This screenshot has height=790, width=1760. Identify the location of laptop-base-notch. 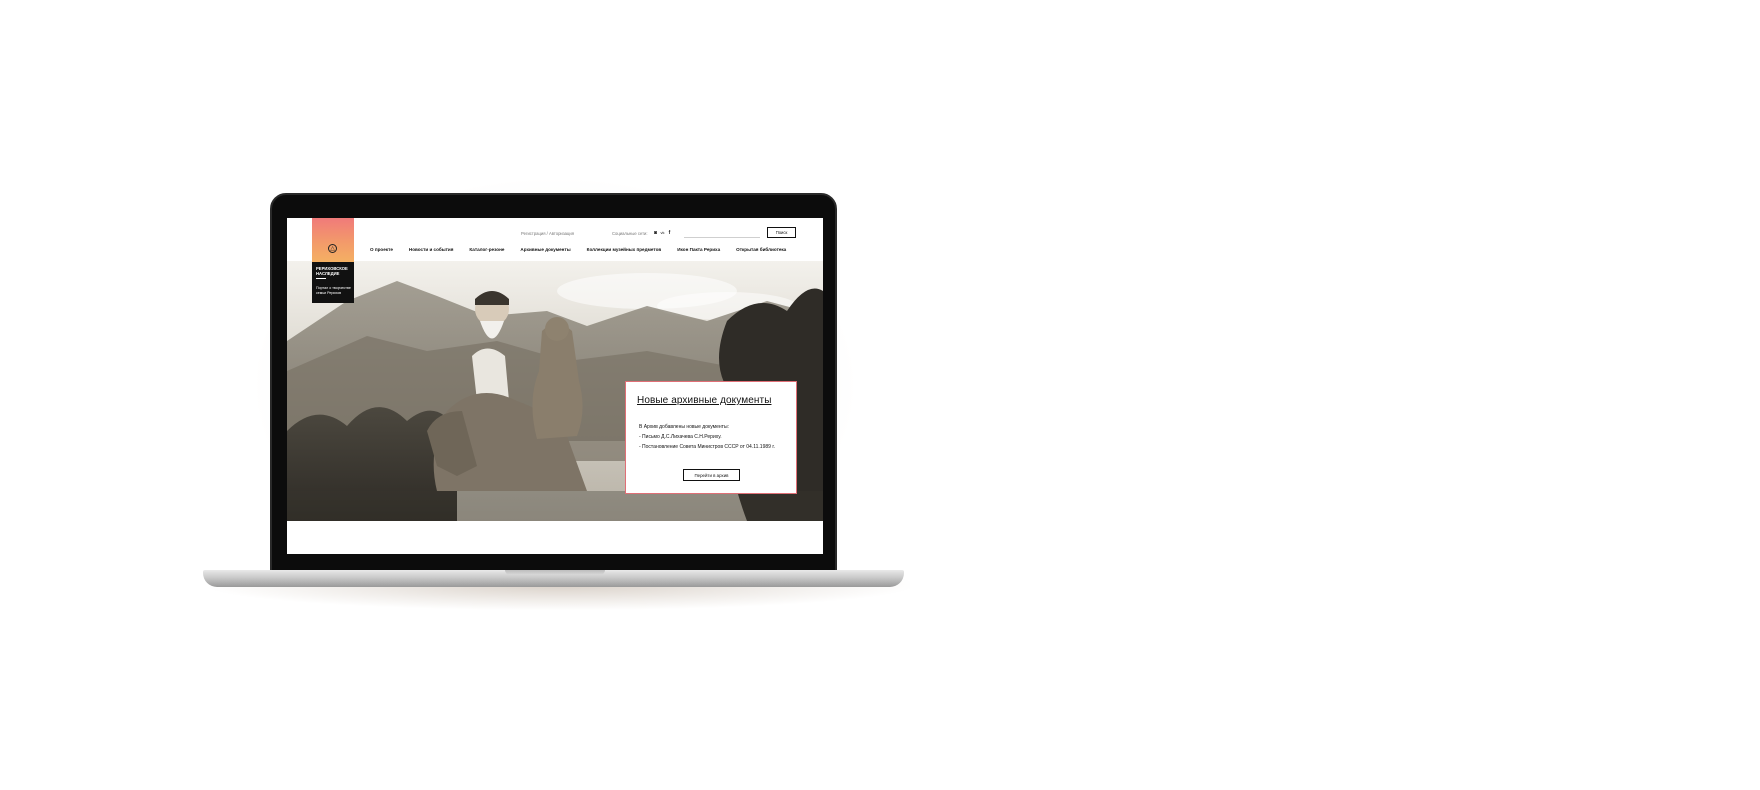
(555, 572).